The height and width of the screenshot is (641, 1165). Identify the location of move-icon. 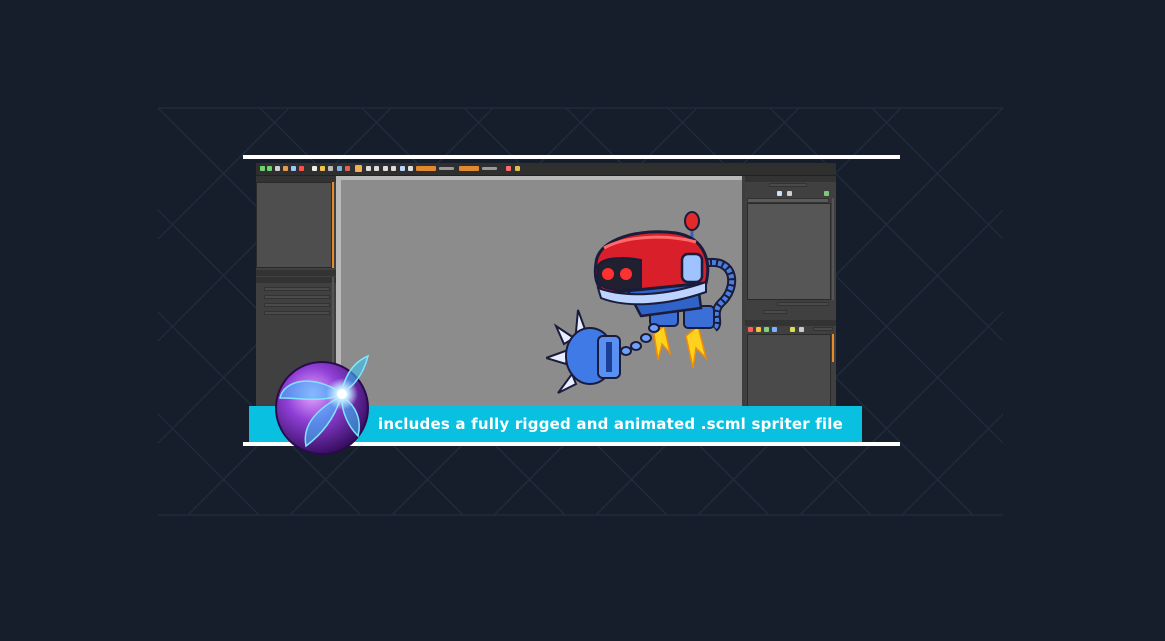
(358, 168).